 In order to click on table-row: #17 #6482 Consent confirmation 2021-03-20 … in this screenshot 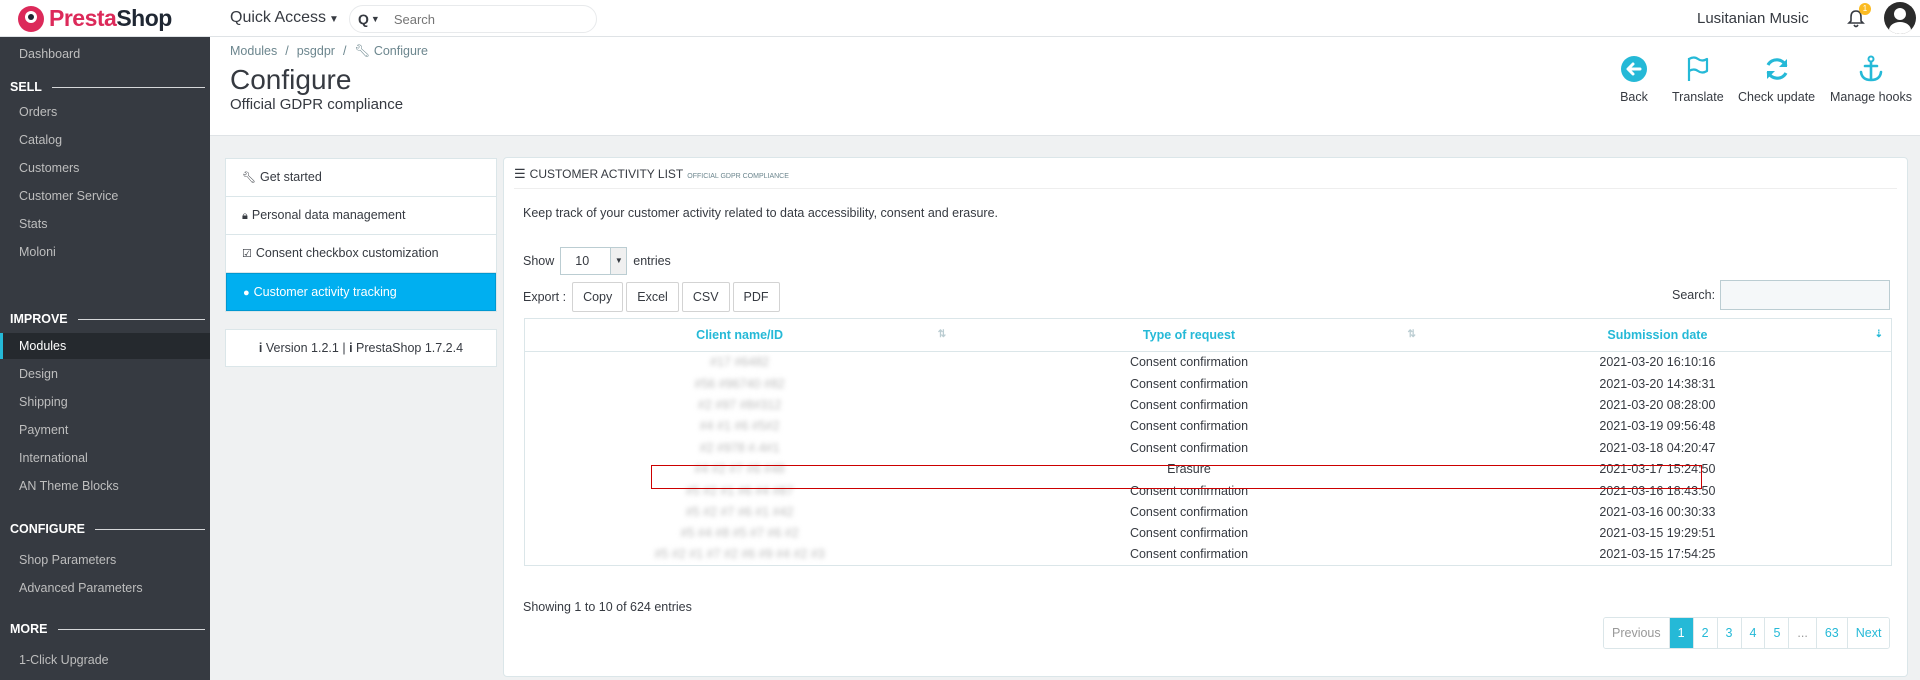, I will do `click(1213, 362)`.